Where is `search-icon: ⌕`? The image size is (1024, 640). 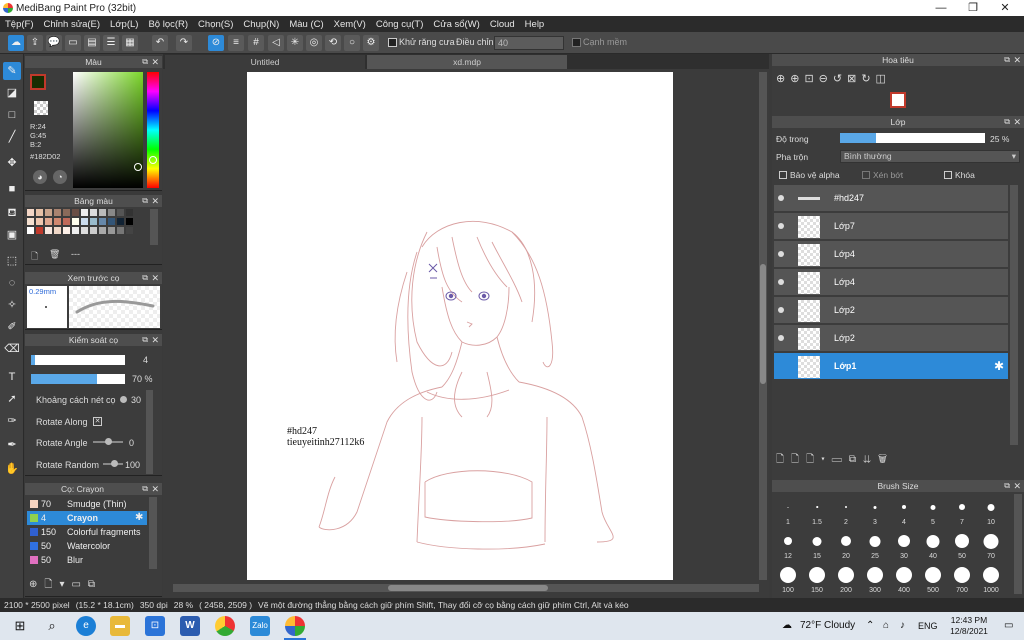
search-icon: ⌕ is located at coordinates (52, 626).